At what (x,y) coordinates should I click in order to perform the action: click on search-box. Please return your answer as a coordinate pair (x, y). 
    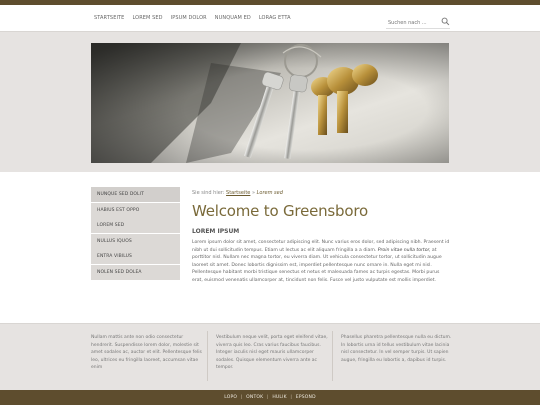
    Looking at the image, I should click on (418, 22).